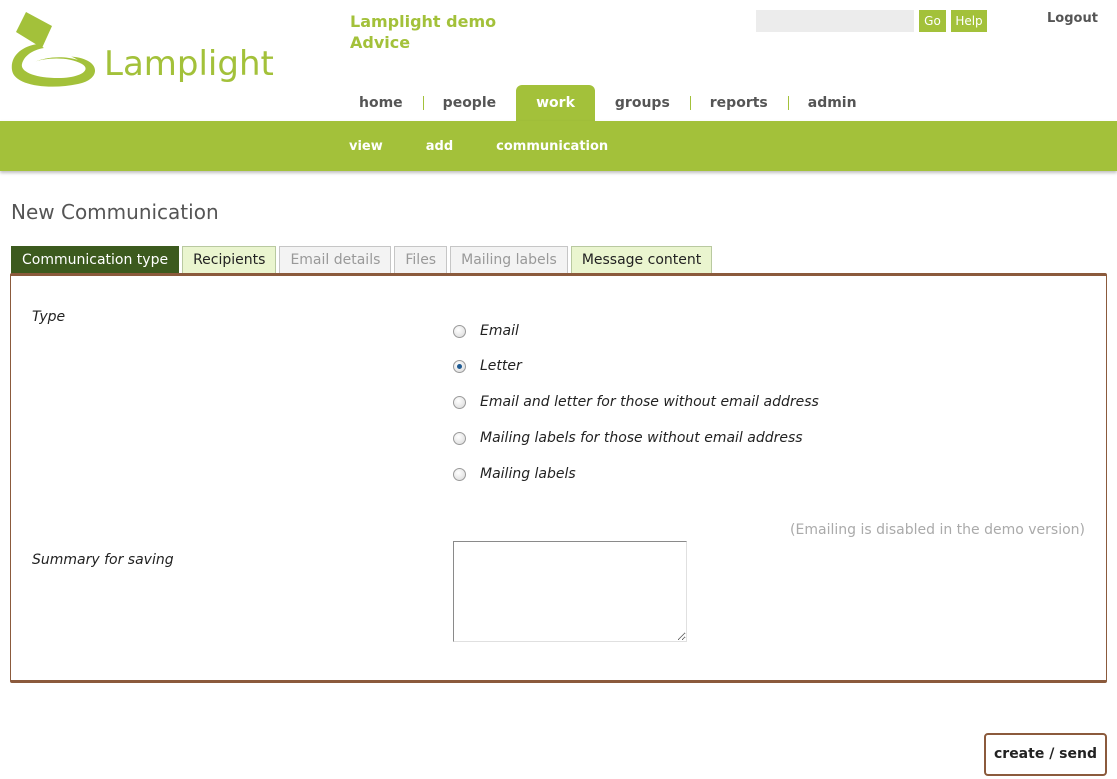 Image resolution: width=1117 pixels, height=779 pixels. Describe the element at coordinates (229, 260) in the screenshot. I see `tab-recipients: Recipients` at that location.